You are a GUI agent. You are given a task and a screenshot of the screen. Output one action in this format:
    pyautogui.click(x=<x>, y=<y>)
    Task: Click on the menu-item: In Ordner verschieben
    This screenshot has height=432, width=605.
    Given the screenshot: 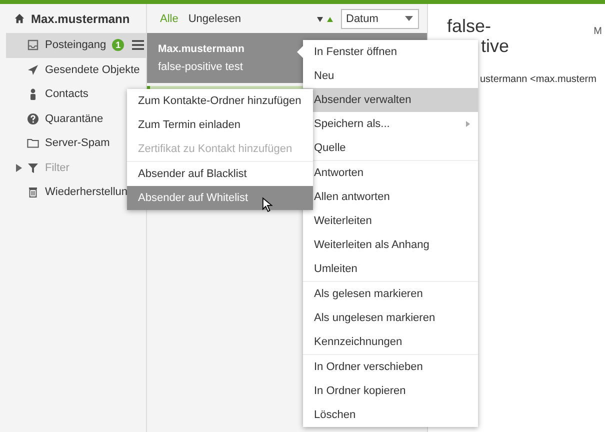 What is the action you would take?
    pyautogui.click(x=390, y=367)
    